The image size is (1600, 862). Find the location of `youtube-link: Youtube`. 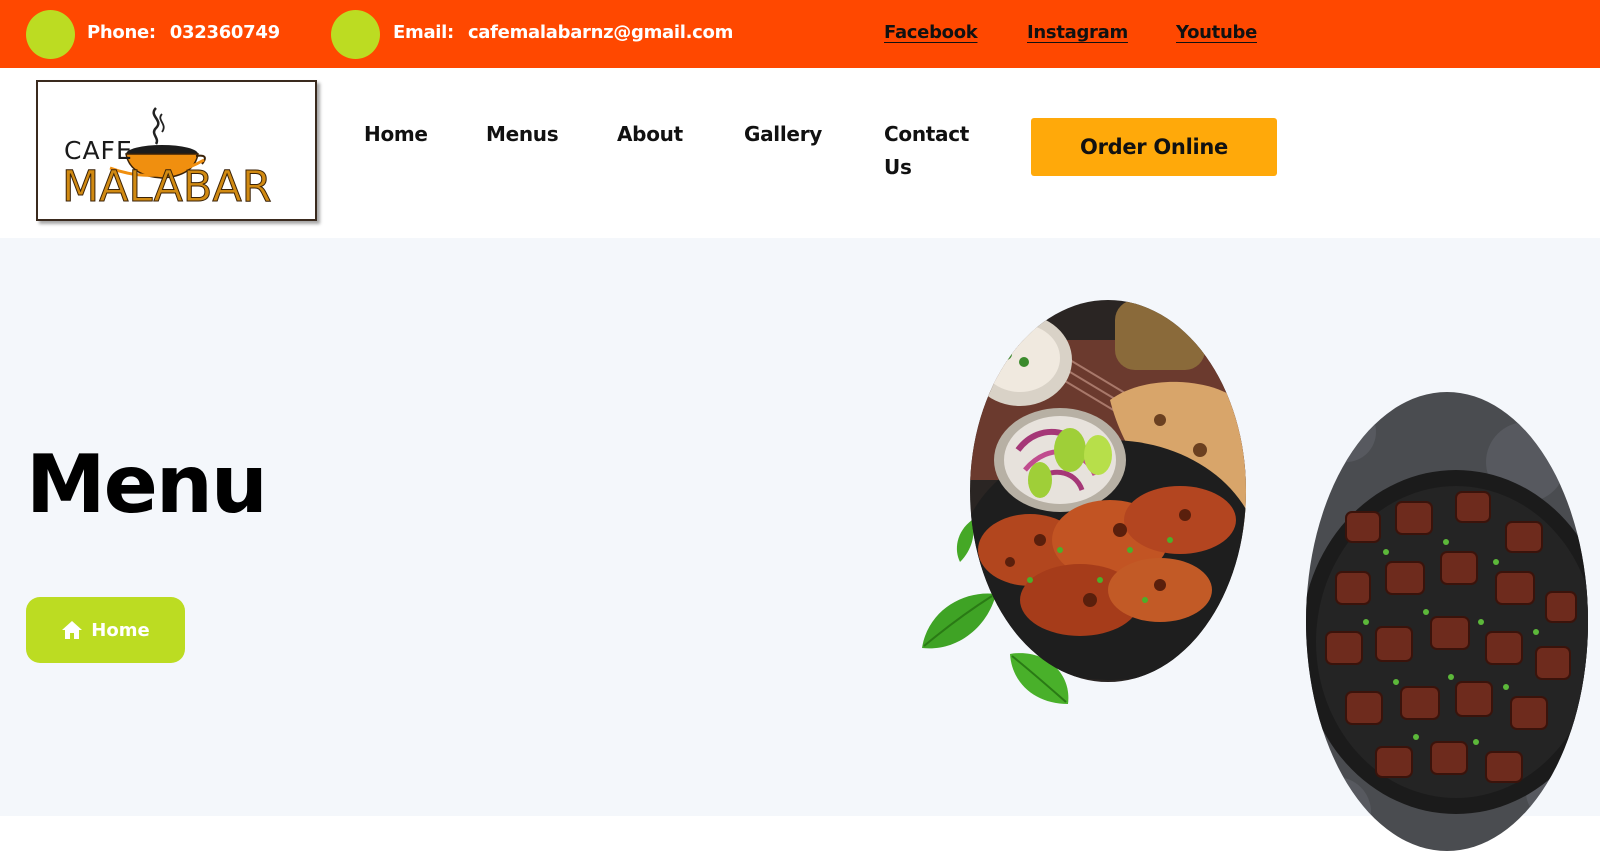

youtube-link: Youtube is located at coordinates (1216, 32).